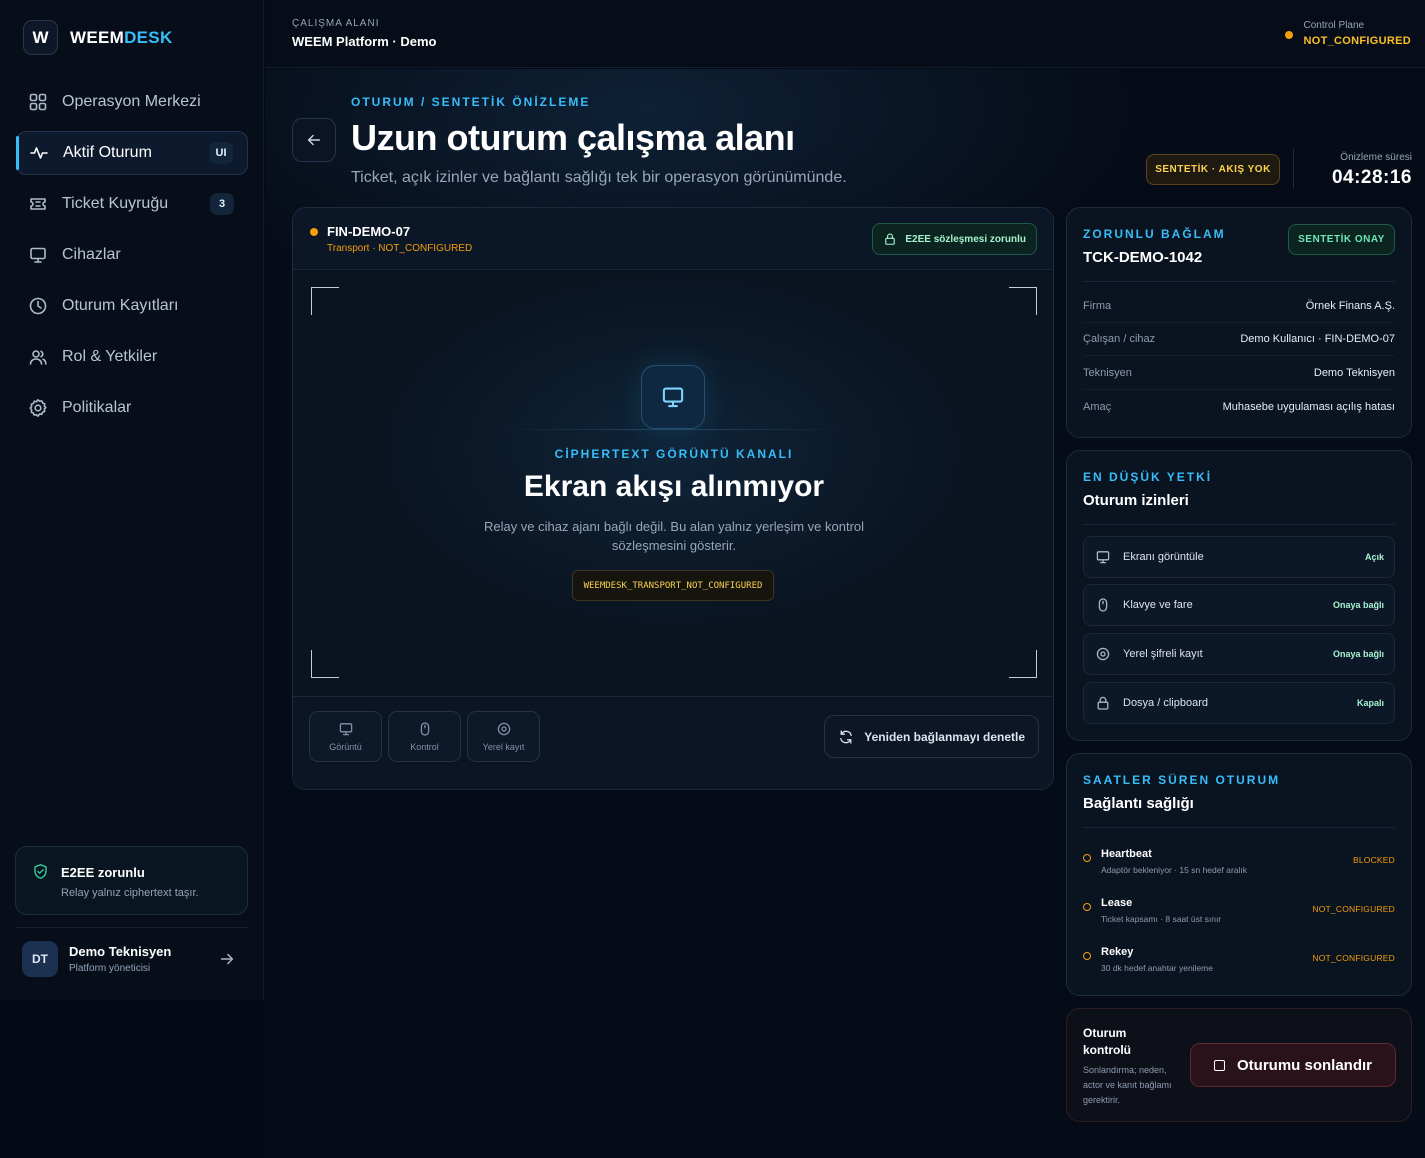  Describe the element at coordinates (38, 357) in the screenshot. I see `users-icon` at that location.